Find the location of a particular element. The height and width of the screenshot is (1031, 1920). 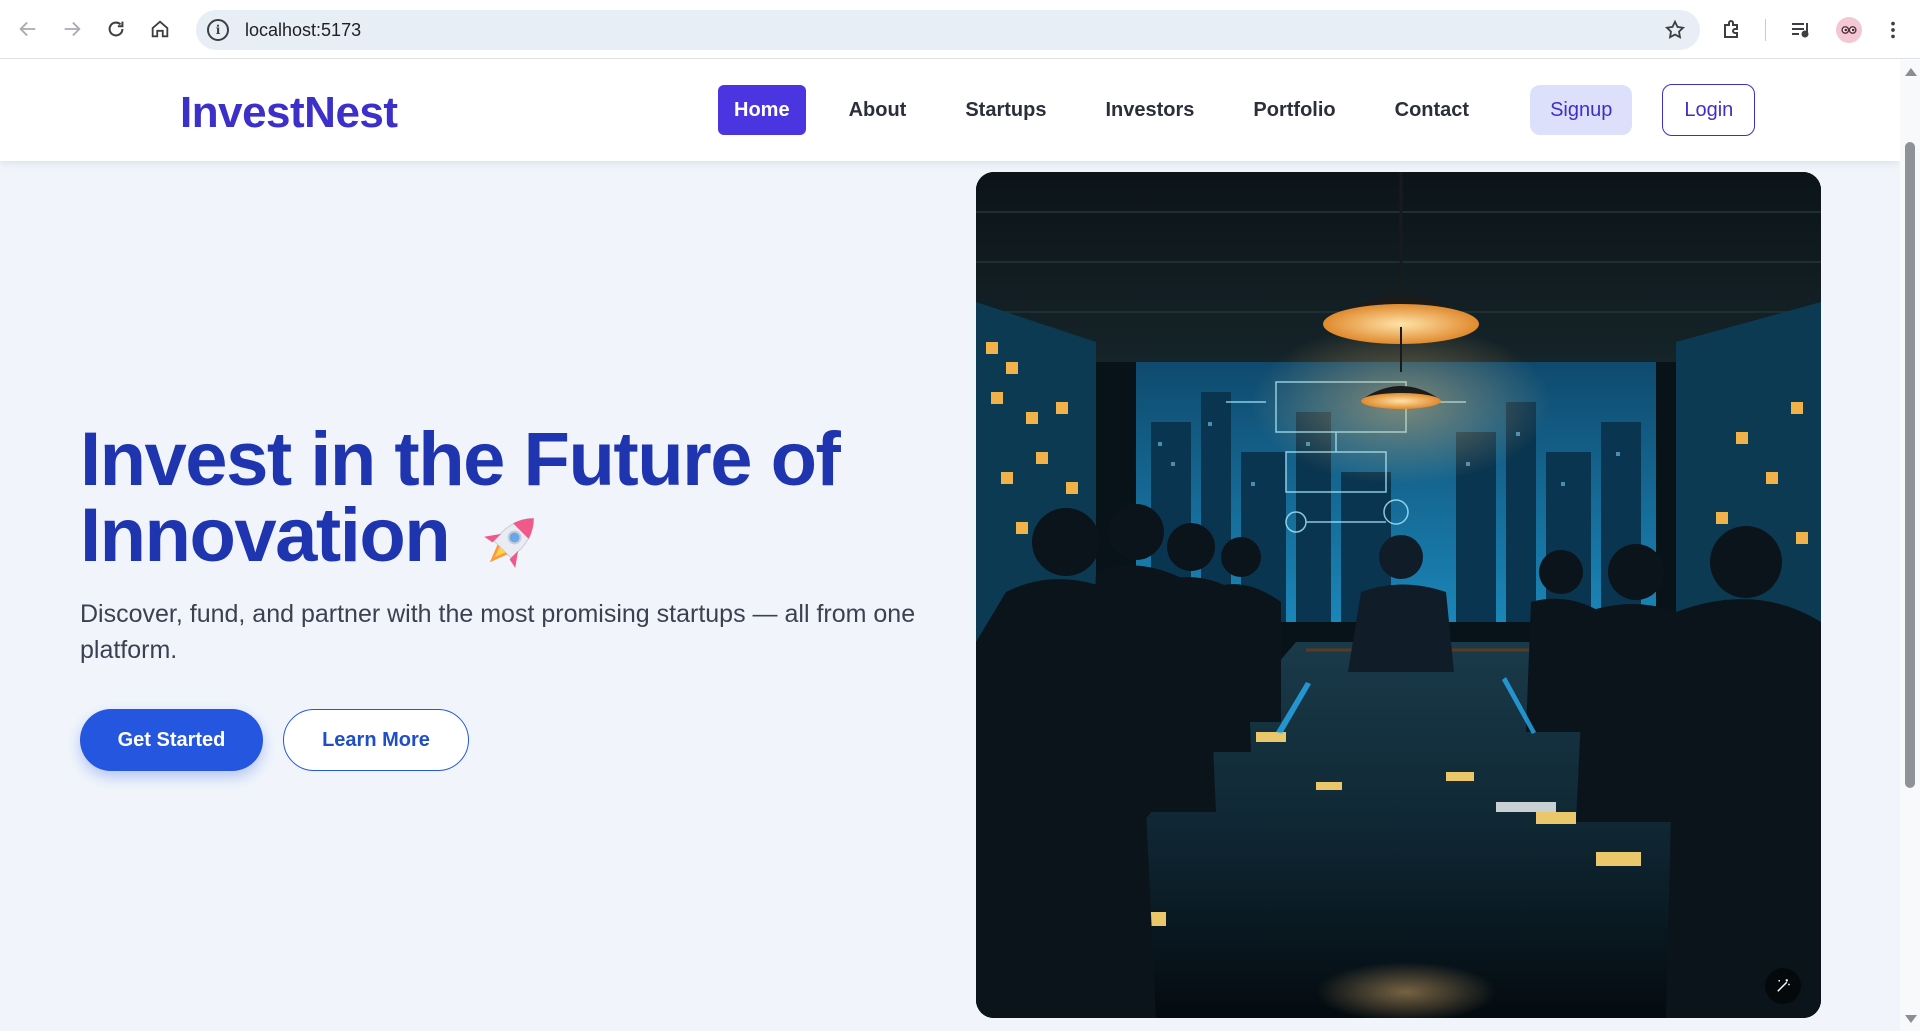

home-icon is located at coordinates (160, 29).